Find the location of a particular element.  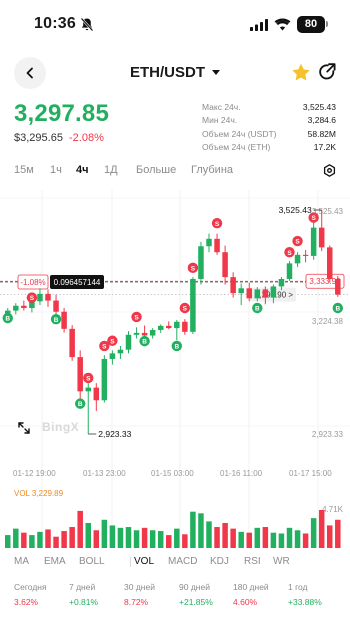

indicator-ema: EMA is located at coordinates (55, 561).